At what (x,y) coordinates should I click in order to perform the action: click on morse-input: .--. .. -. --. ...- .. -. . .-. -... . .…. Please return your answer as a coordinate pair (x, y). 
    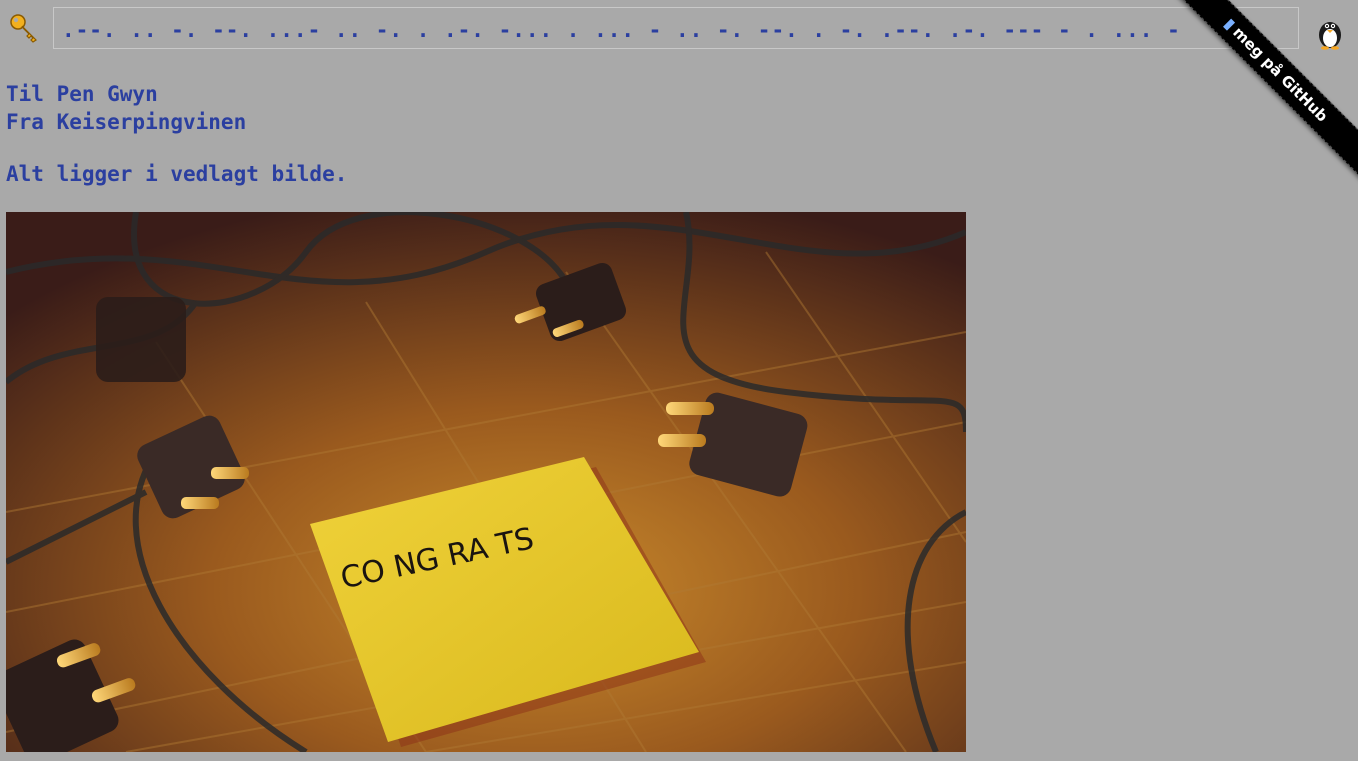
    Looking at the image, I should click on (676, 28).